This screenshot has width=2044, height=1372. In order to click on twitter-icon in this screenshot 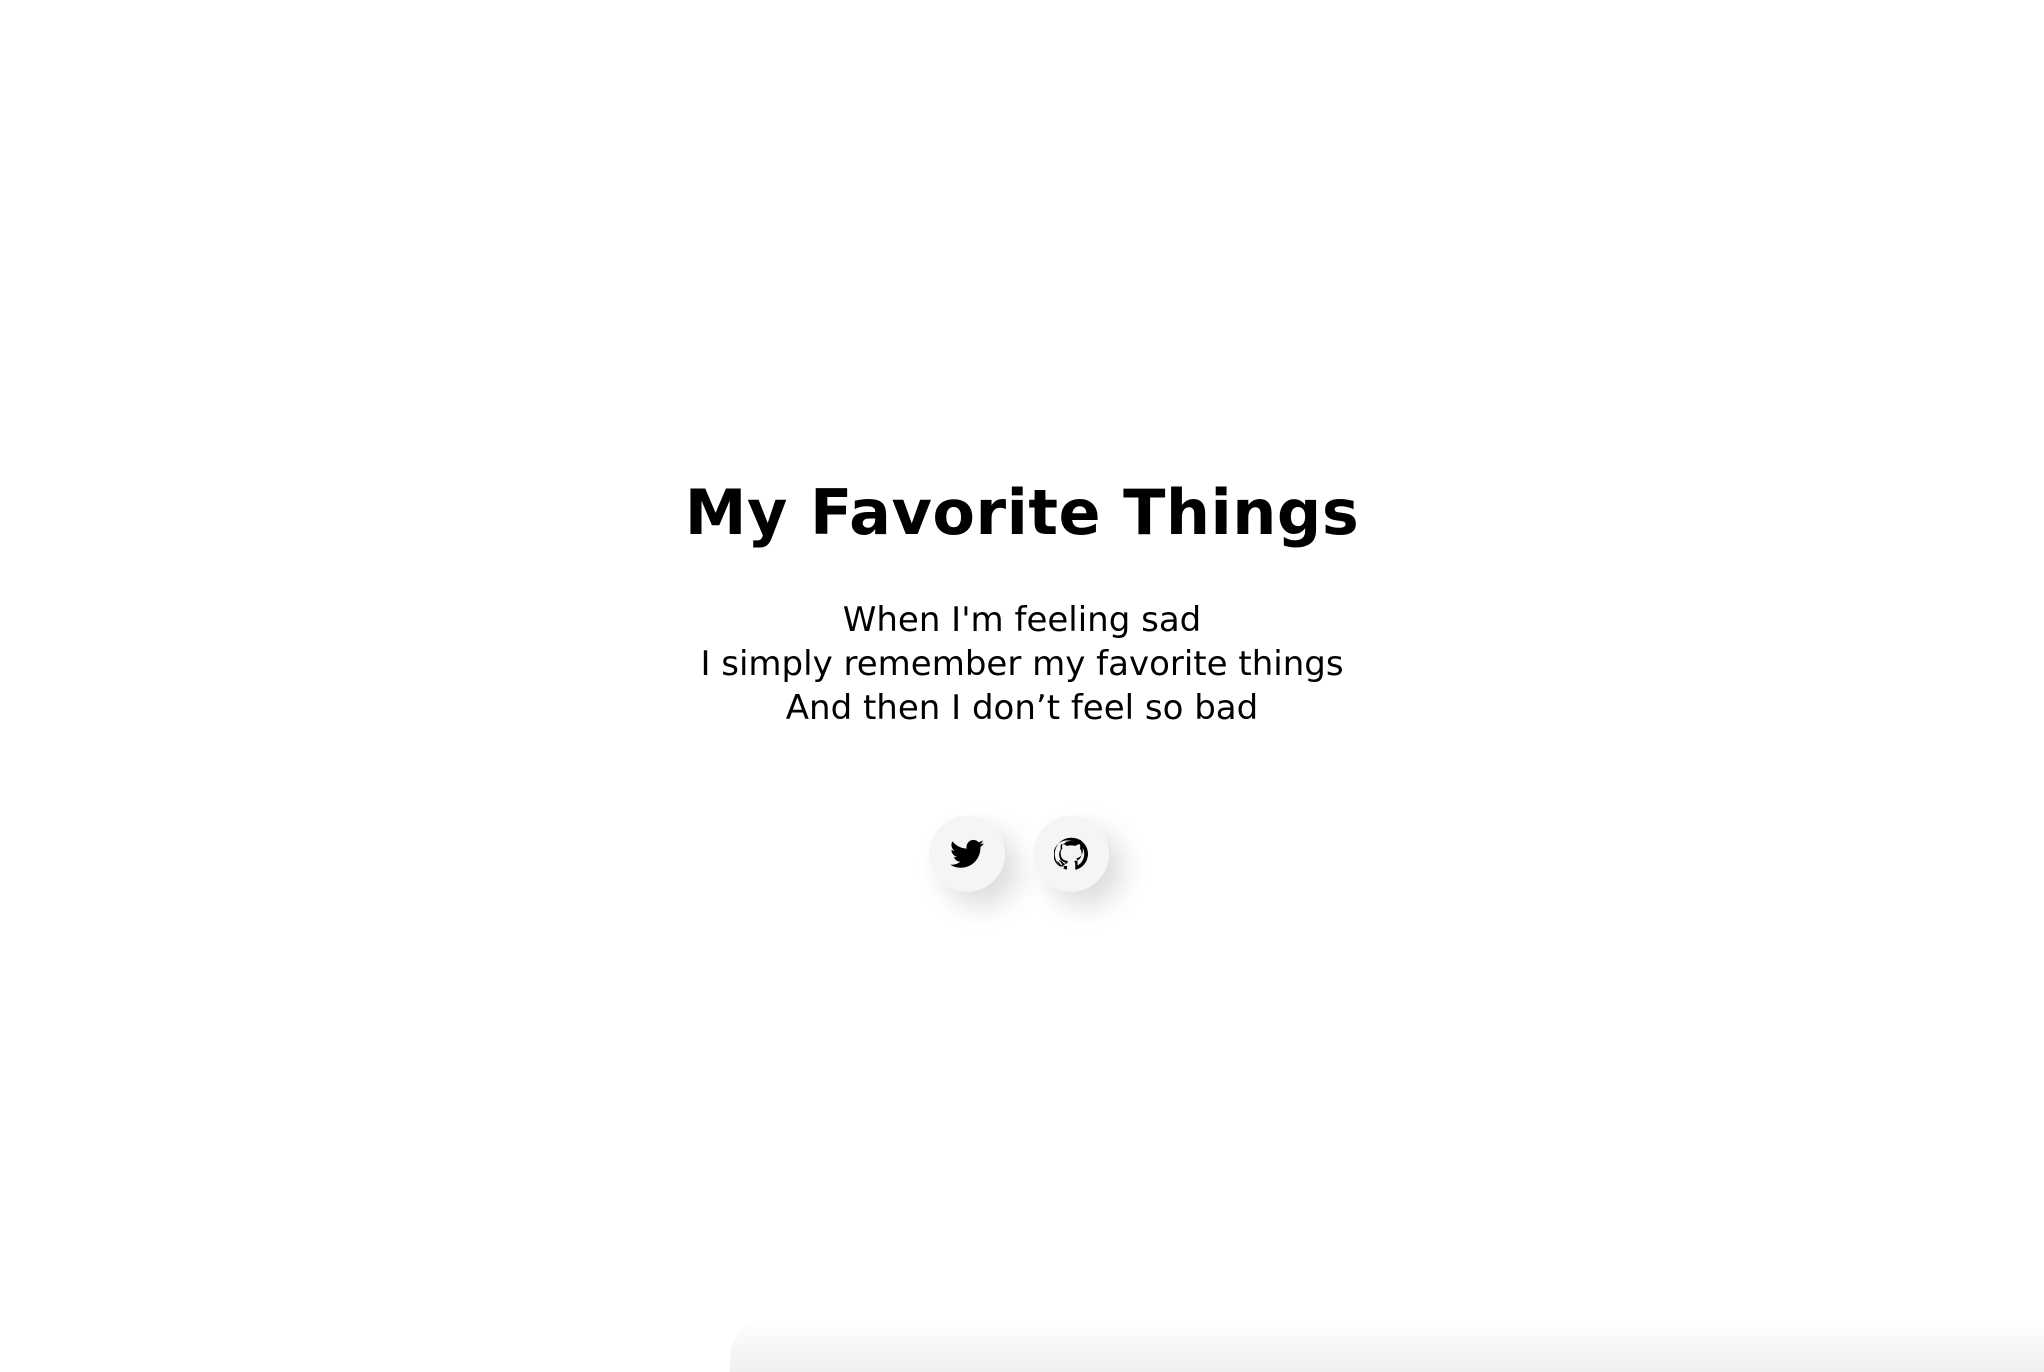, I will do `click(967, 854)`.